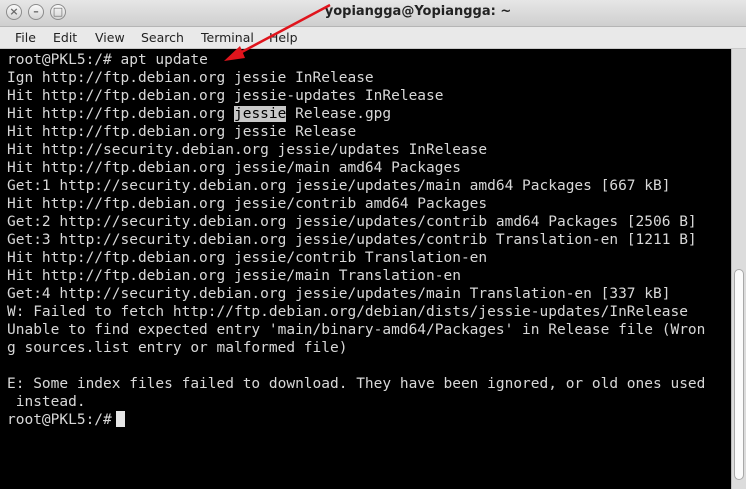 The width and height of the screenshot is (746, 489). I want to click on scrollbar, so click(738, 269).